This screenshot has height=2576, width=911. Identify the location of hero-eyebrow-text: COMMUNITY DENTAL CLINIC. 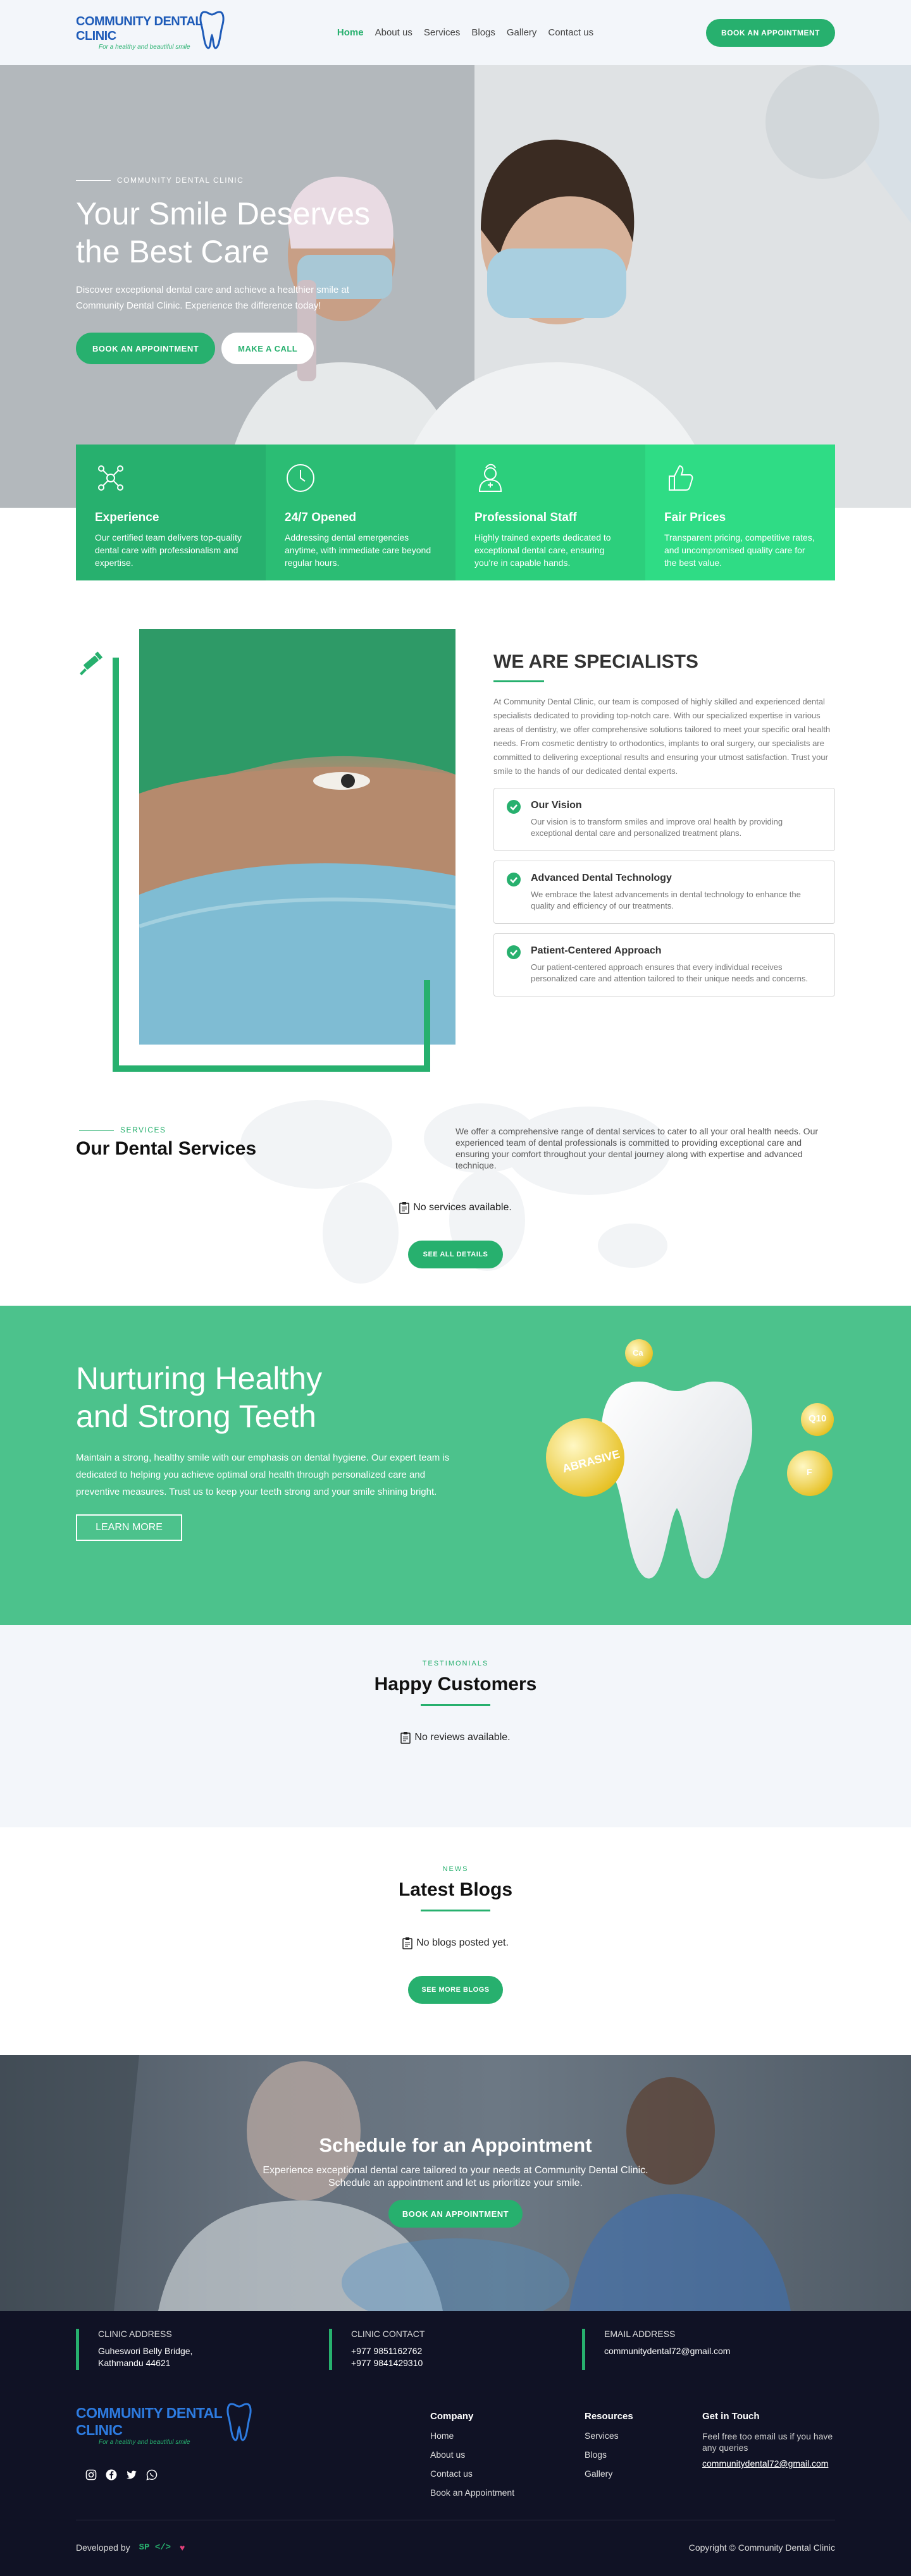
(180, 180).